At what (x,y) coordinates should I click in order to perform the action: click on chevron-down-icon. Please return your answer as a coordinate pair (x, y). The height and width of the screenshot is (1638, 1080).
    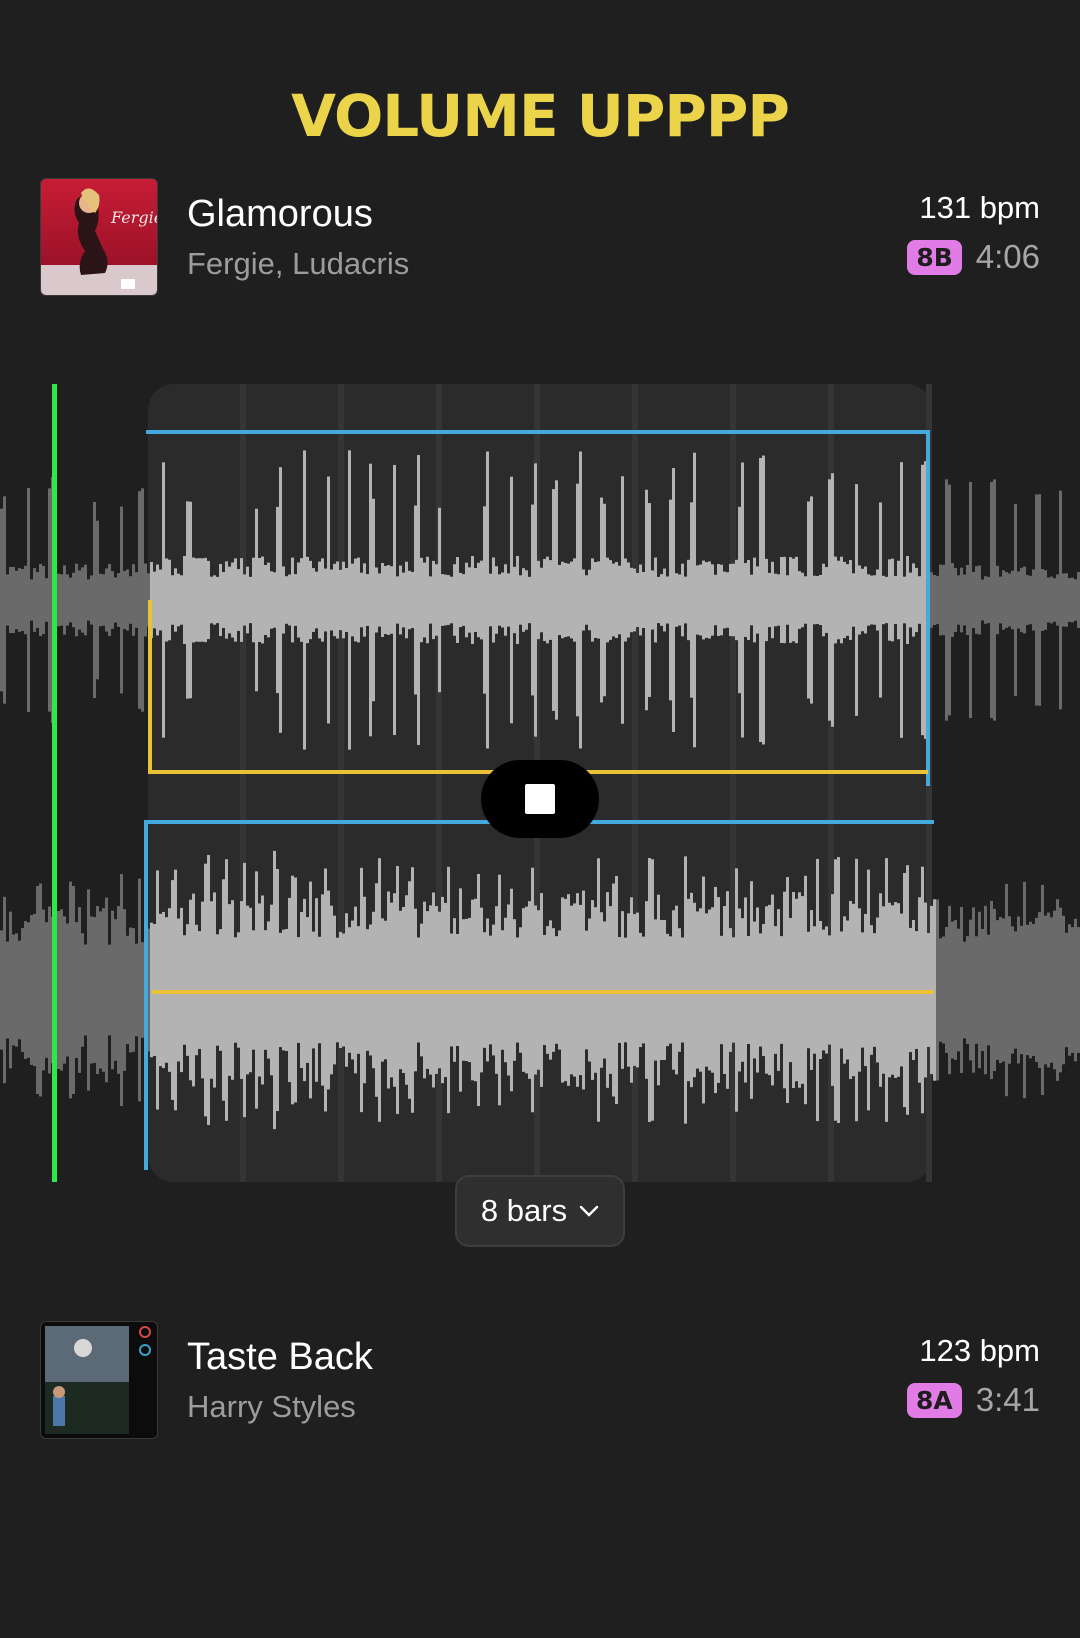
    Looking at the image, I should click on (589, 1211).